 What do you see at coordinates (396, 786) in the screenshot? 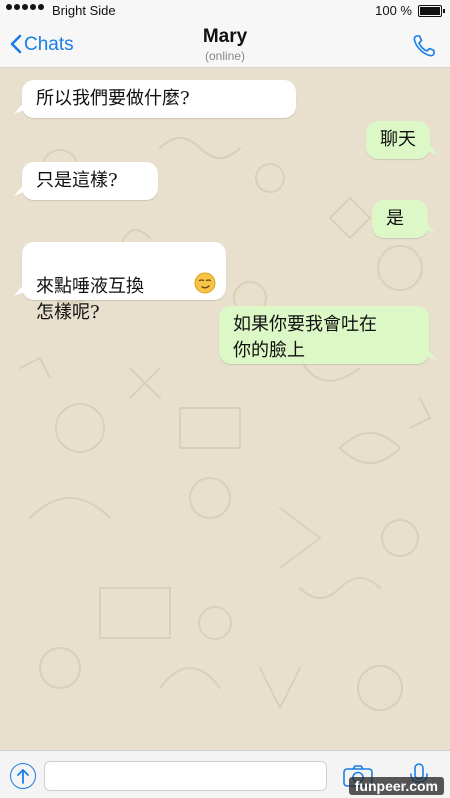
I see `site-watermark: funpeer.com` at bounding box center [396, 786].